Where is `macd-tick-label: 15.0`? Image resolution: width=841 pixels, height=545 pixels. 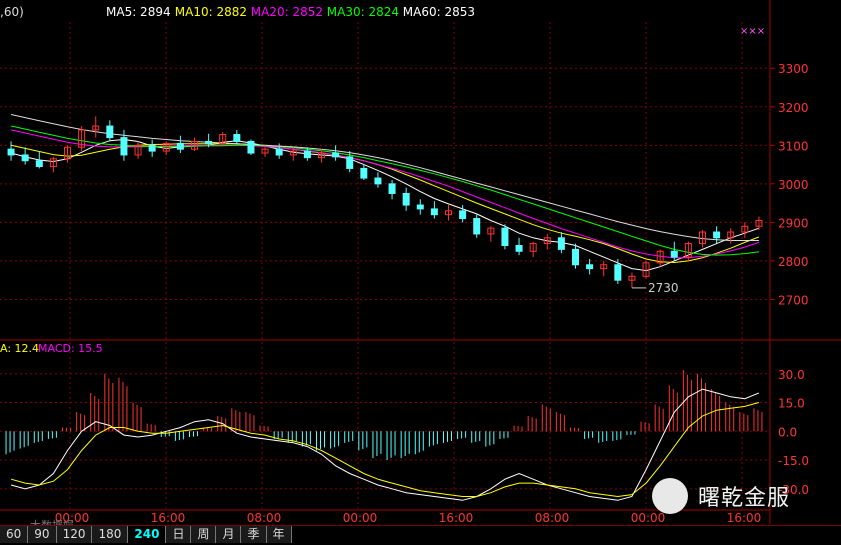 macd-tick-label: 15.0 is located at coordinates (791, 404).